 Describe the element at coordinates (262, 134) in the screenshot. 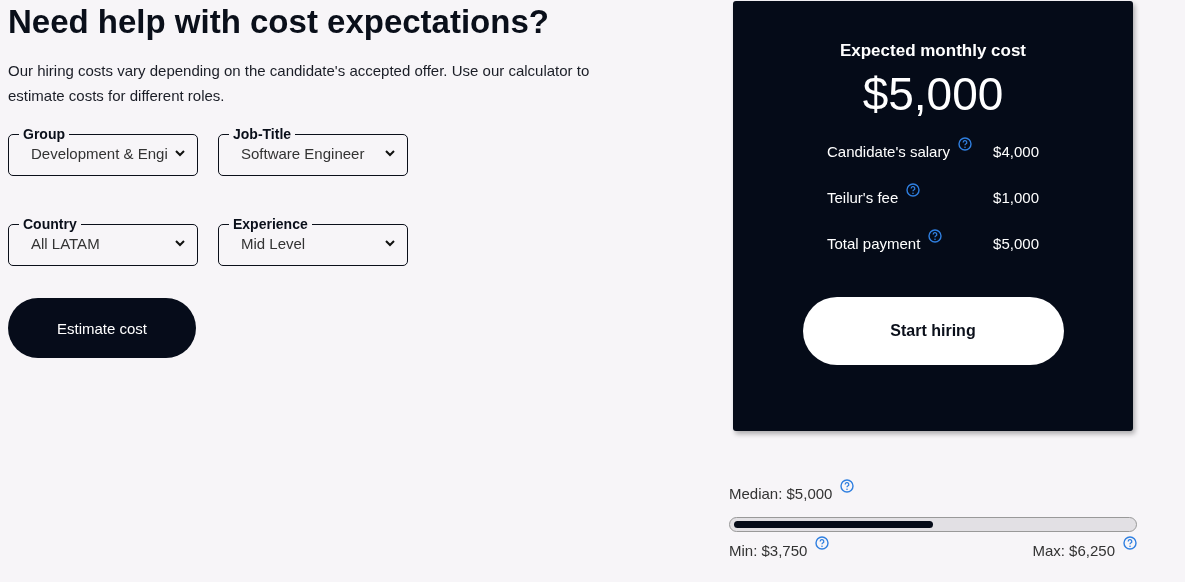

I see `dropdown-label: Job-Title` at that location.